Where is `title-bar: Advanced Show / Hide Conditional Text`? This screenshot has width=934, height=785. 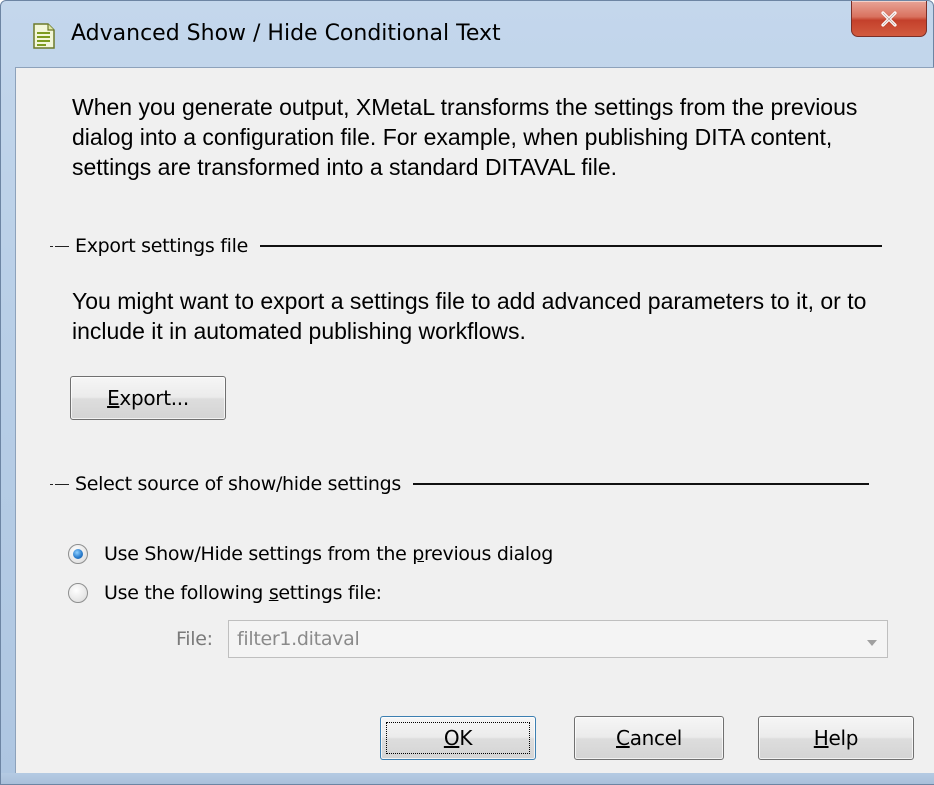
title-bar: Advanced Show / Hide Conditional Text is located at coordinates (467, 34).